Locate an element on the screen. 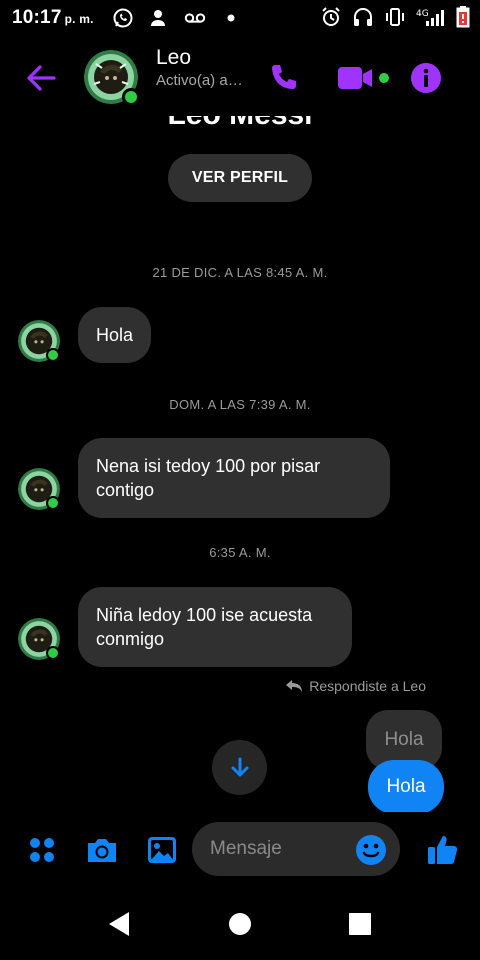  scroll-down-button is located at coordinates (239, 767).